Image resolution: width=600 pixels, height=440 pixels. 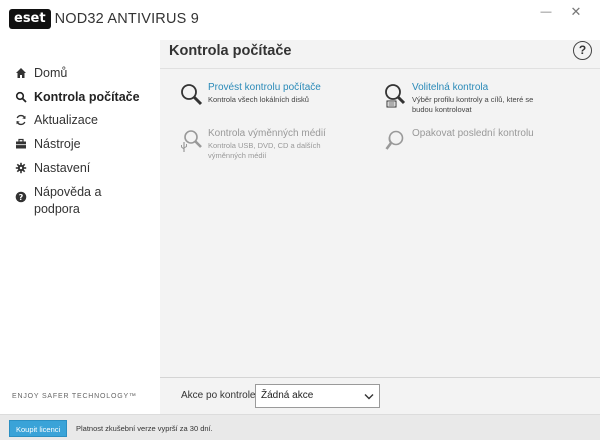 I want to click on tile-title: Volitelná kontrola, so click(x=450, y=87).